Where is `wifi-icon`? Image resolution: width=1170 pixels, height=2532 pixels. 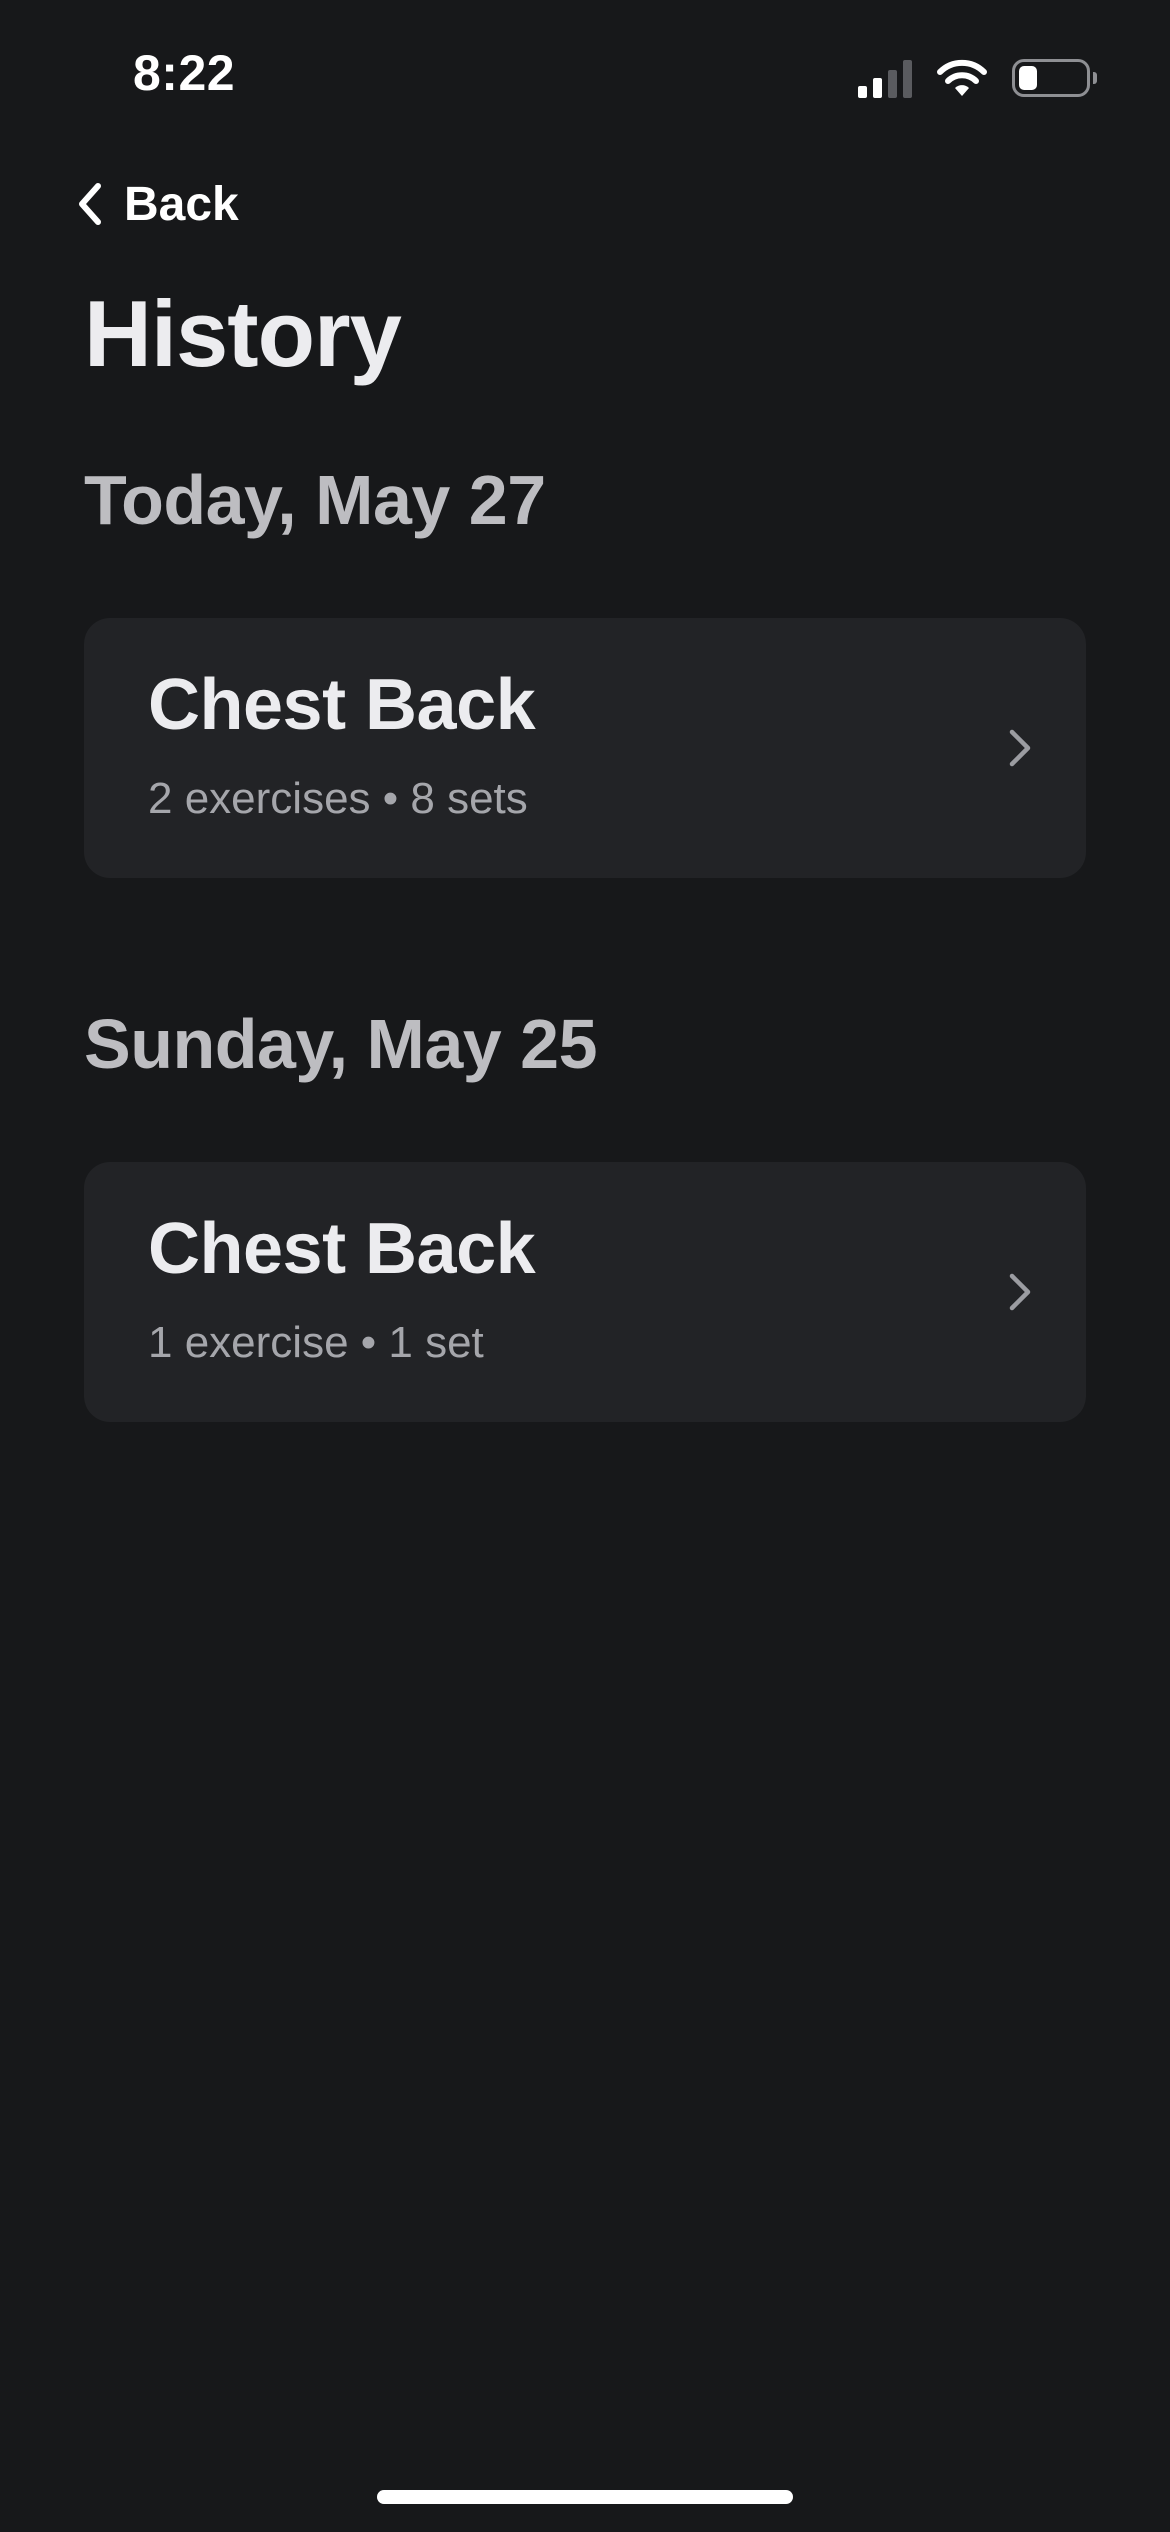 wifi-icon is located at coordinates (962, 77).